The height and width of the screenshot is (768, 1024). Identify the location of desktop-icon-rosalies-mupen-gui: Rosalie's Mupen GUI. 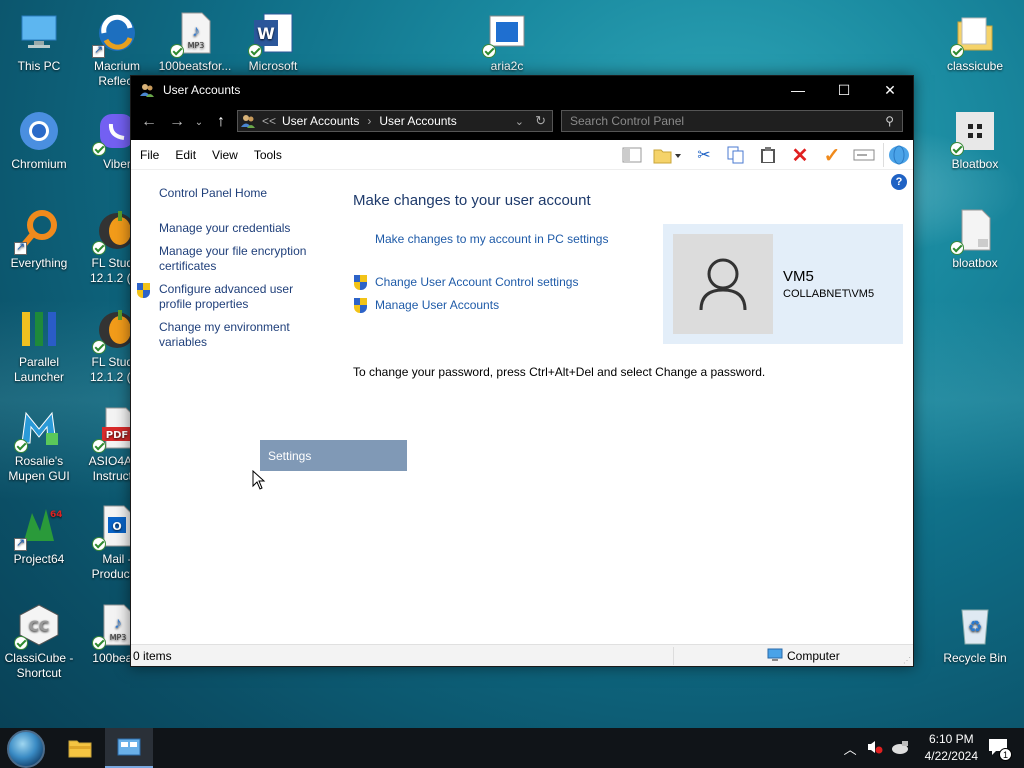
(39, 444).